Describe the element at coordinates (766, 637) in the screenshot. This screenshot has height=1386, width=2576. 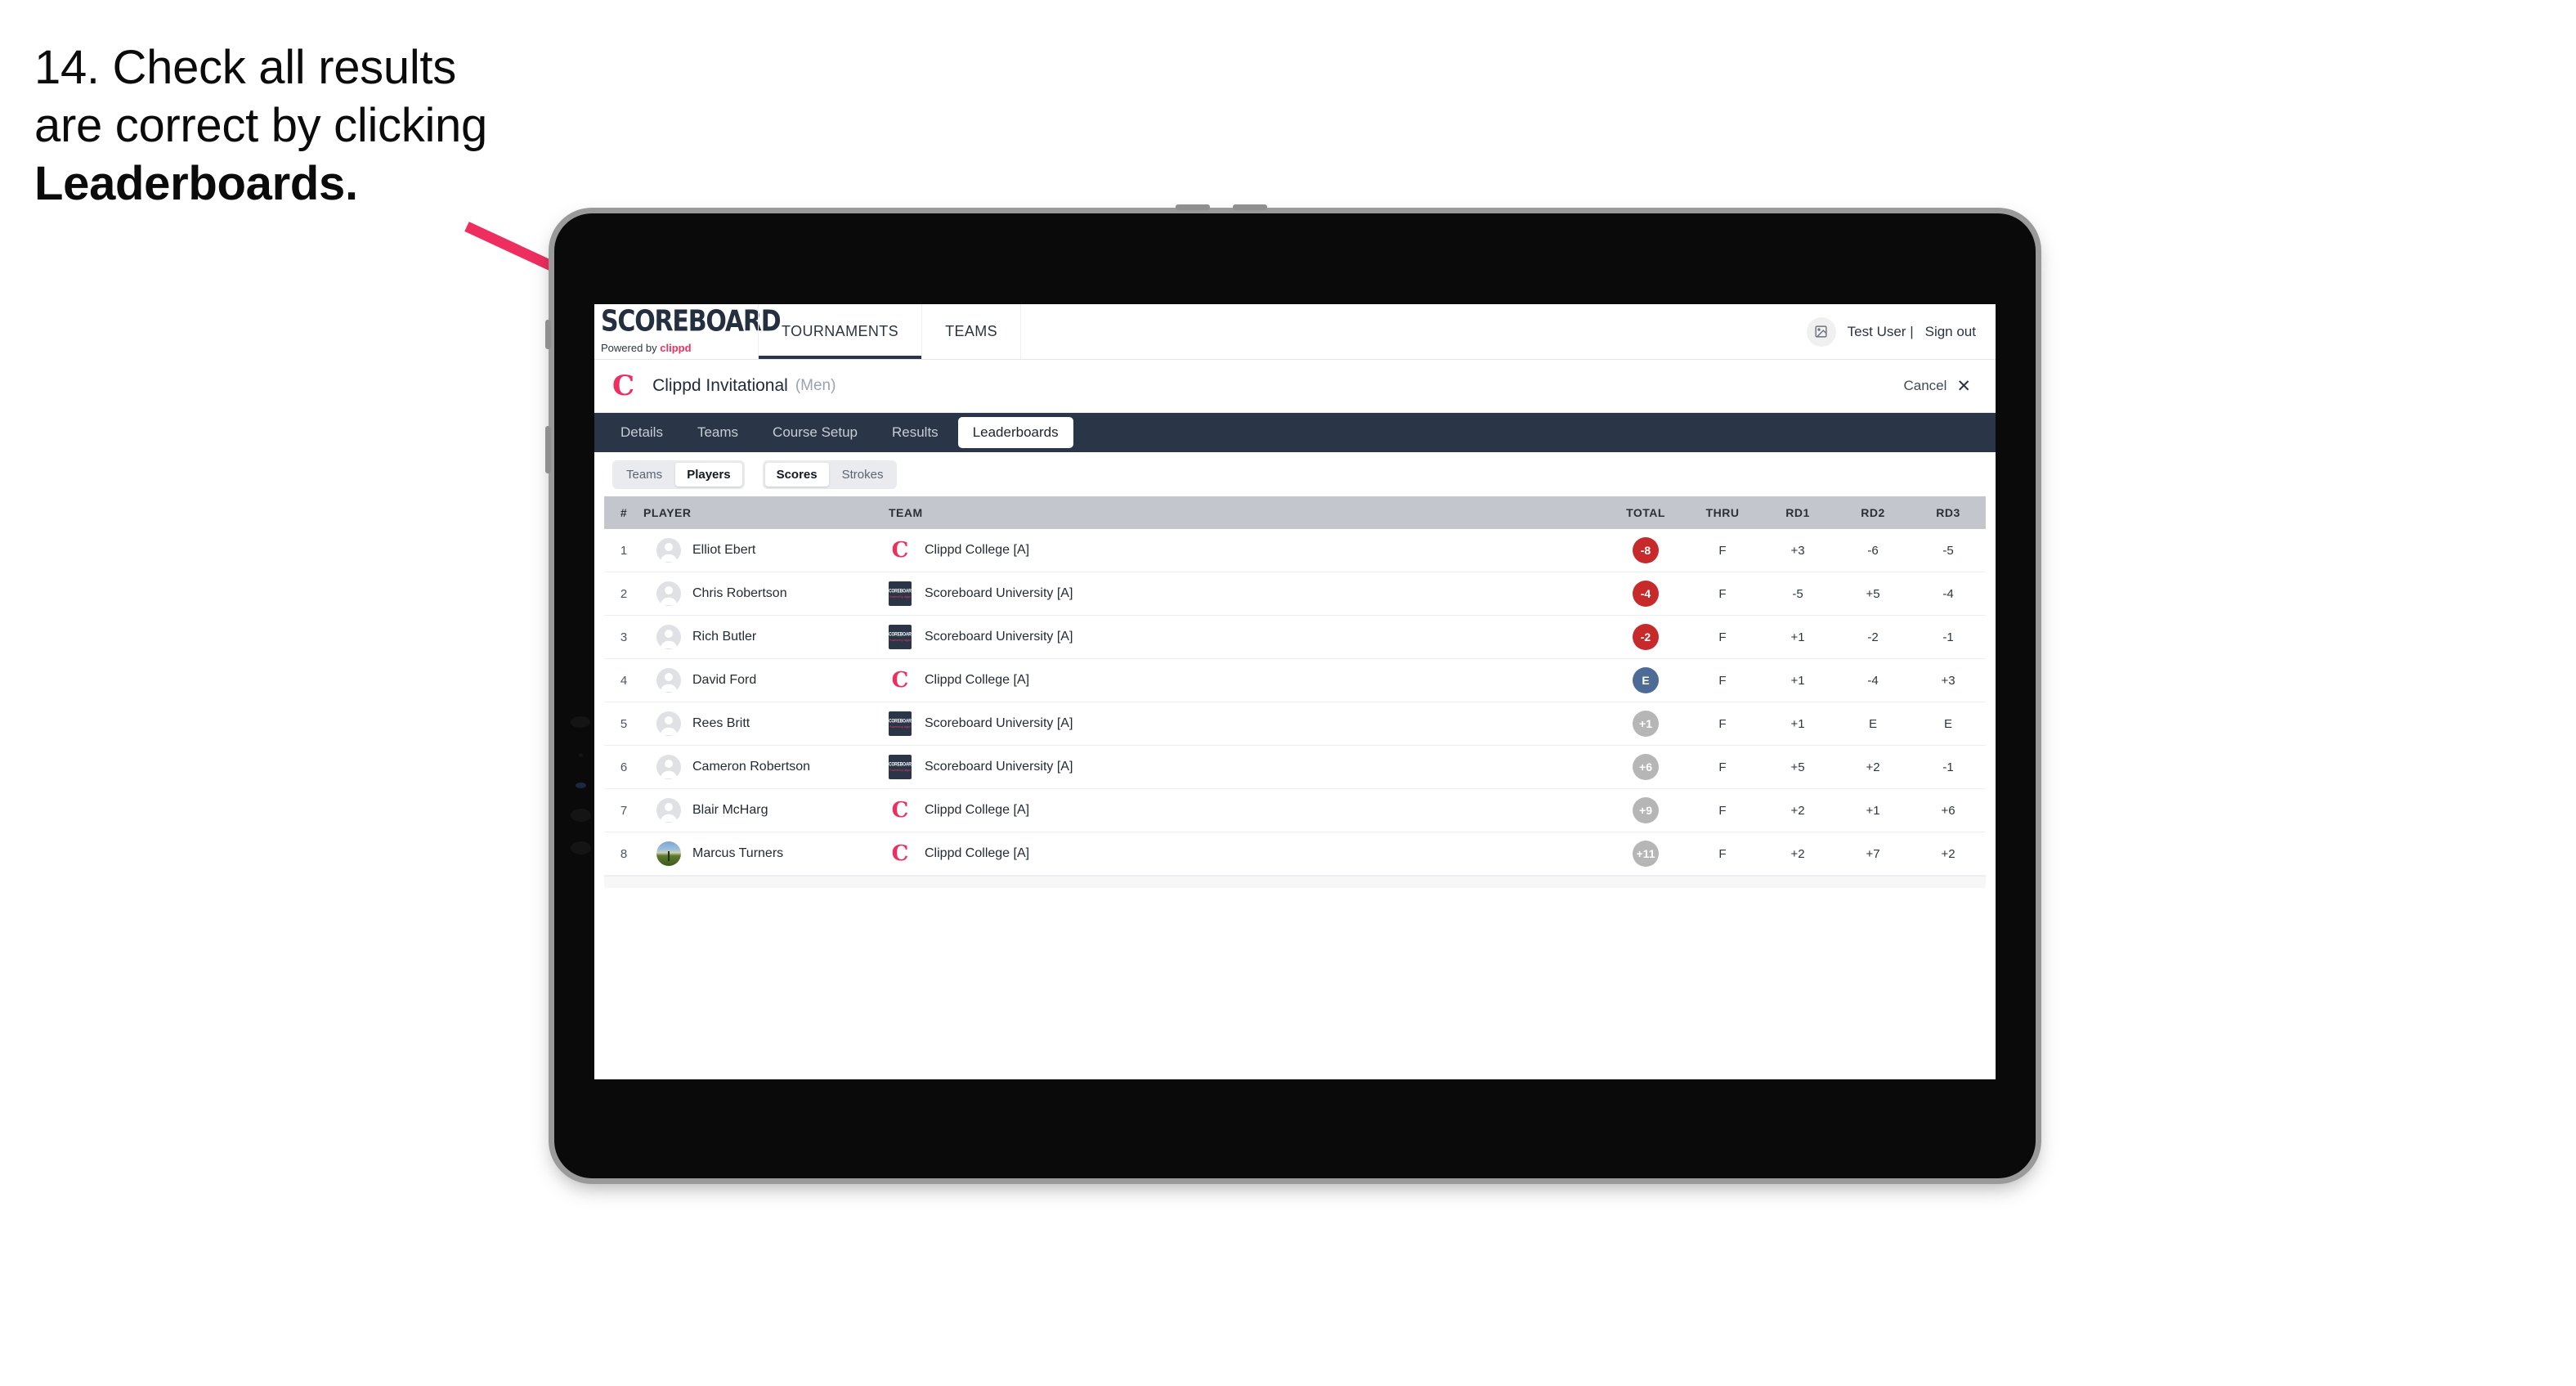
I see `cell-player: Rich Butler` at that location.